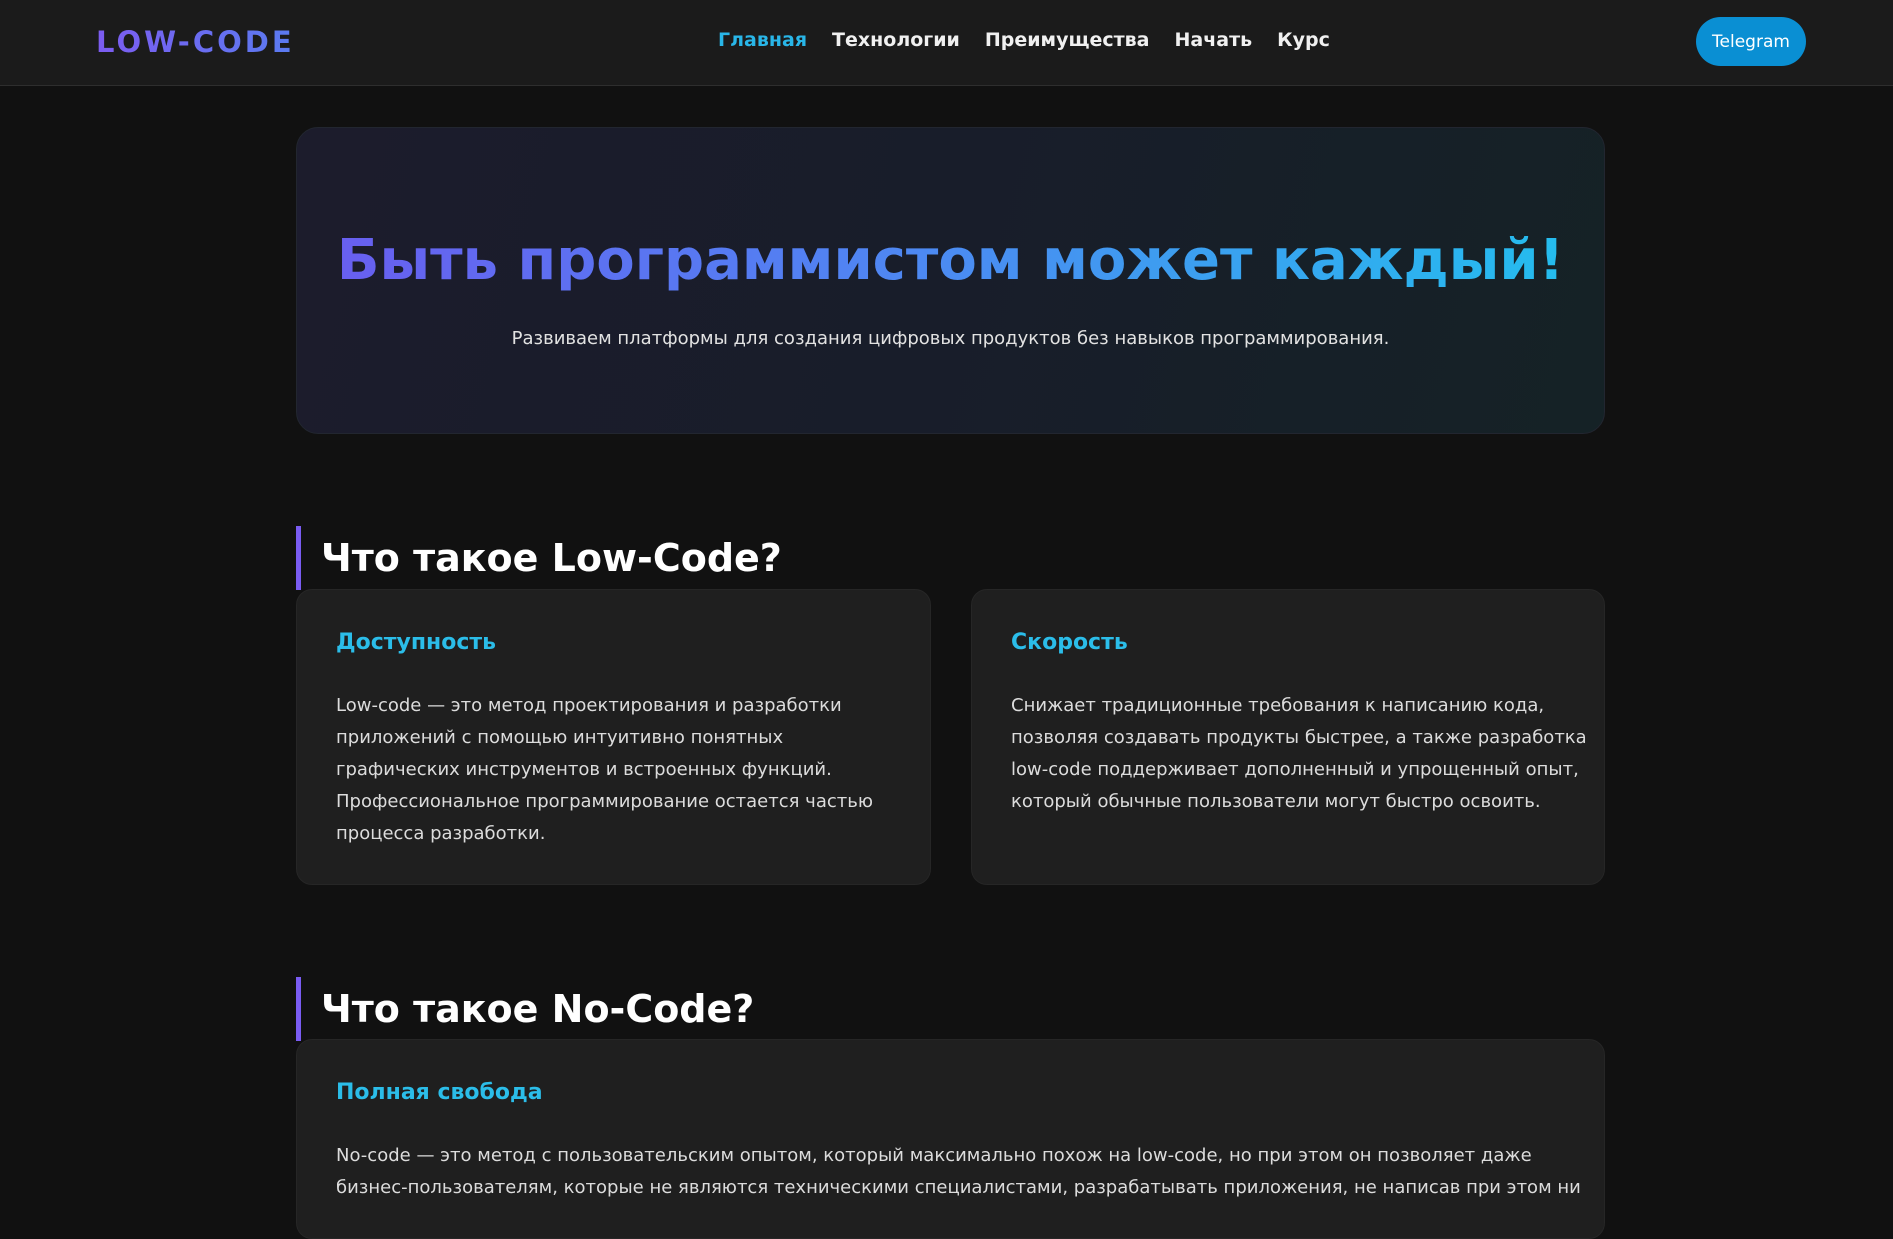 This screenshot has height=1239, width=1893. Describe the element at coordinates (441, 833) in the screenshot. I see `card-text-line: процесса разработки.` at that location.